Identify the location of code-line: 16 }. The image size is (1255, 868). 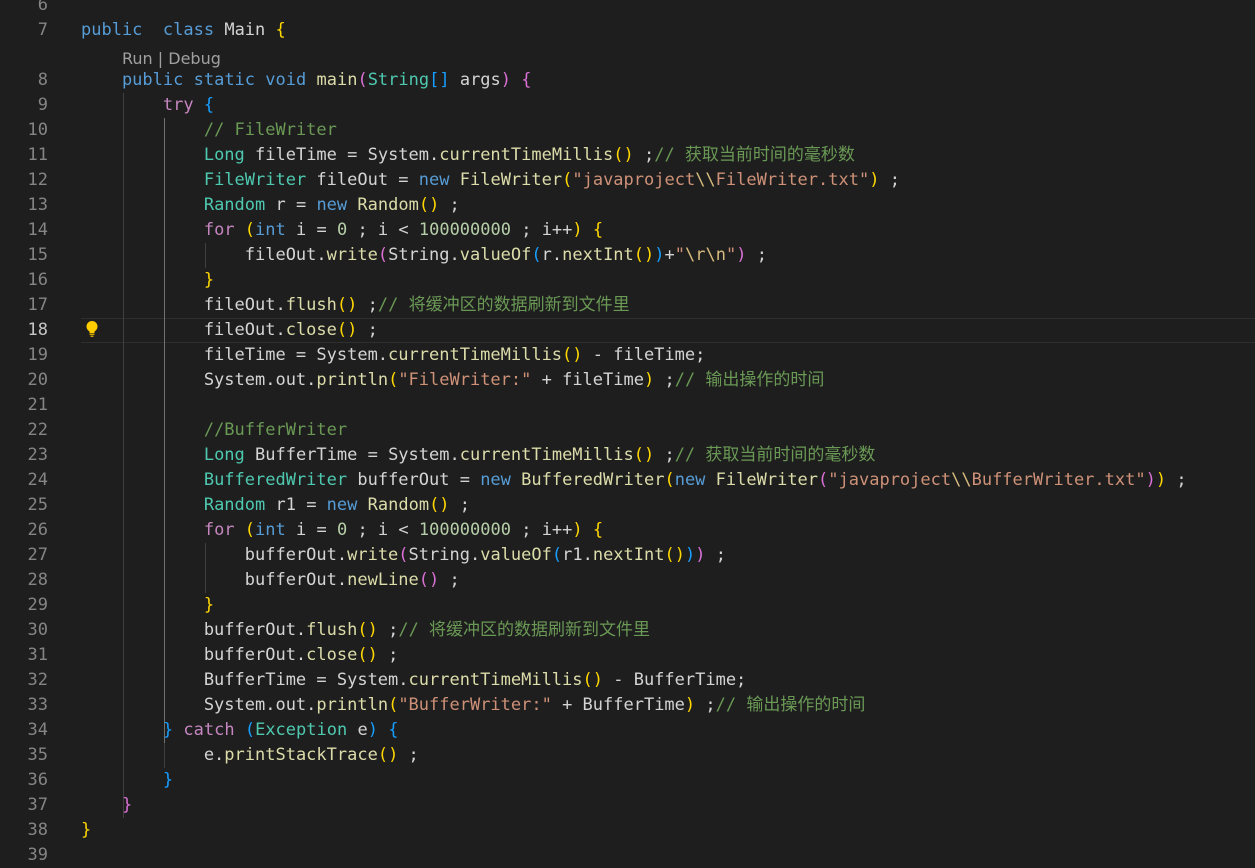
(627, 280).